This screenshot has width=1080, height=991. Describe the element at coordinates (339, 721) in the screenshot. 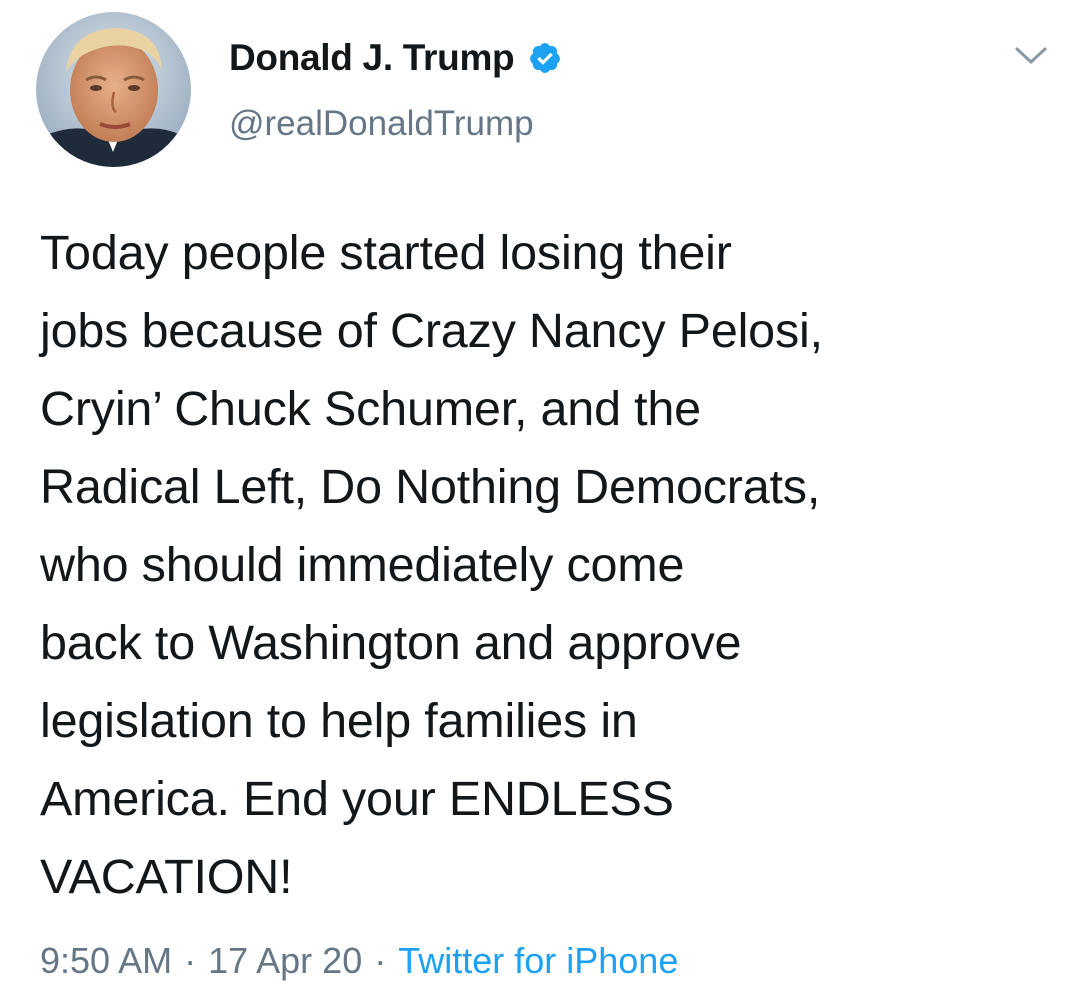

I see `tweet-text-line: legislation to help families in` at that location.